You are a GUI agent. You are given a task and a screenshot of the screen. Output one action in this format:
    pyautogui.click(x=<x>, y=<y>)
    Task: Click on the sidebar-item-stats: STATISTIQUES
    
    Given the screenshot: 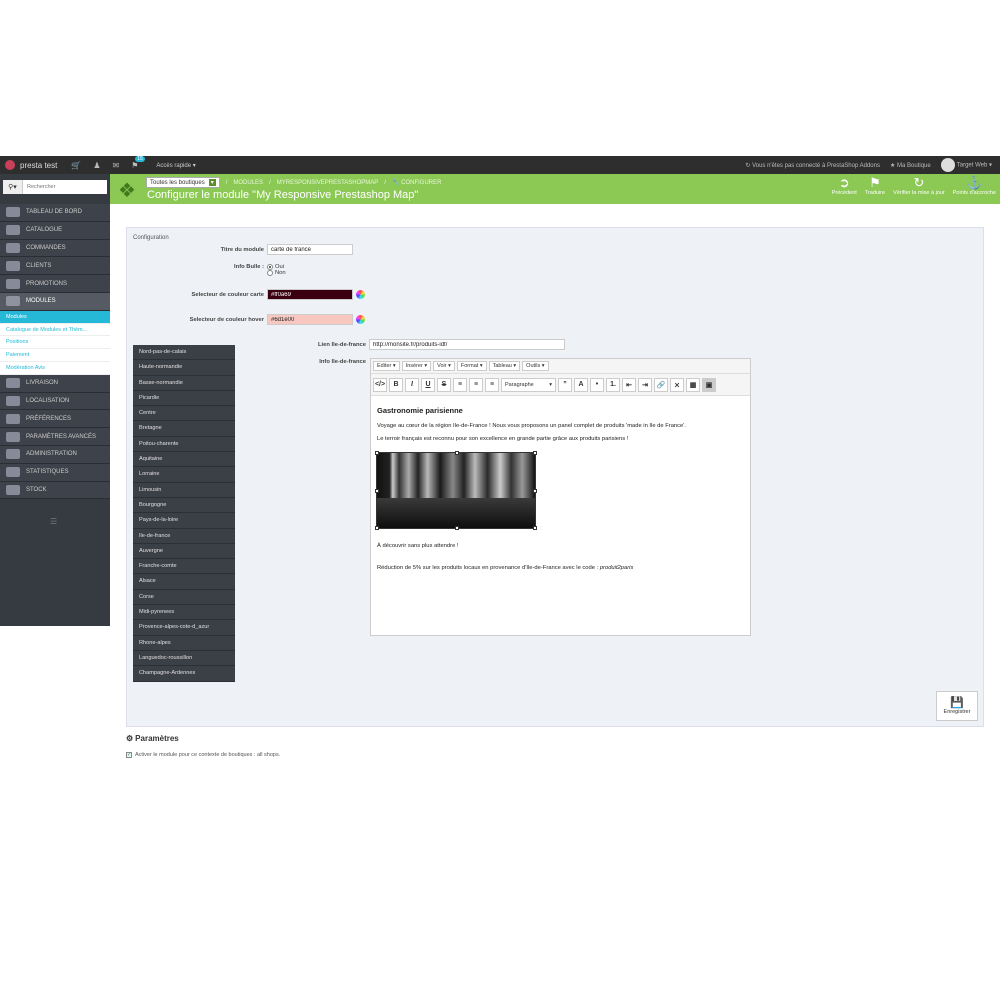 What is the action you would take?
    pyautogui.click(x=55, y=472)
    